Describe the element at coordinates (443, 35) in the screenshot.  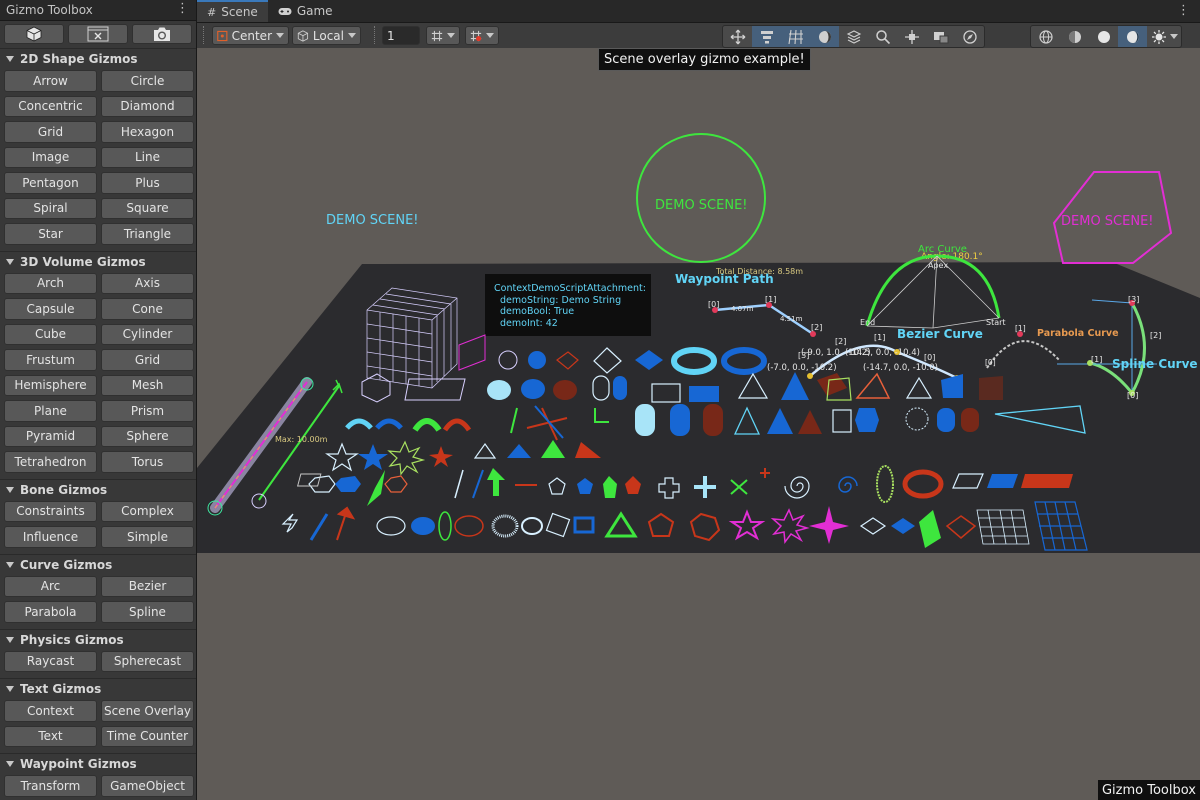
I see `grid-snap-dropdown` at that location.